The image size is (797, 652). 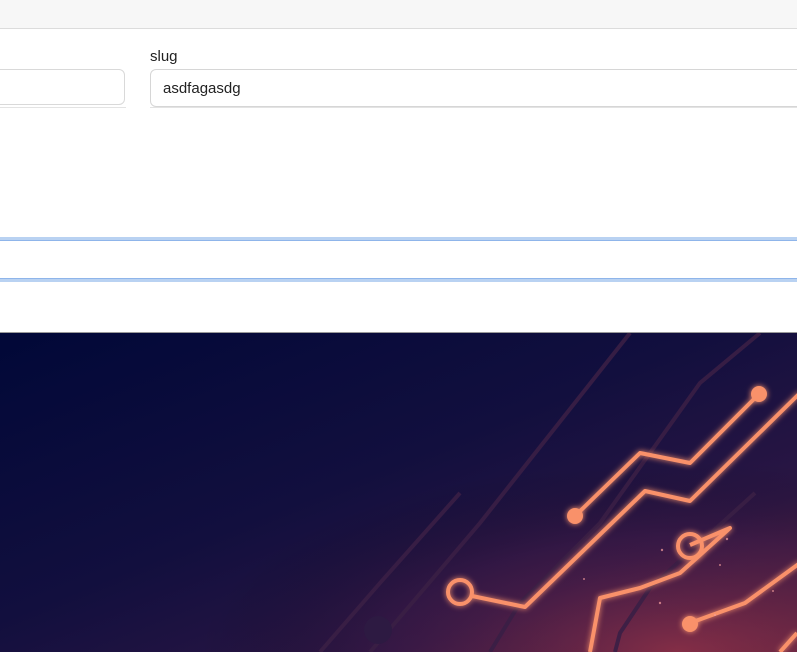 What do you see at coordinates (398, 259) in the screenshot?
I see `focused-editor-field` at bounding box center [398, 259].